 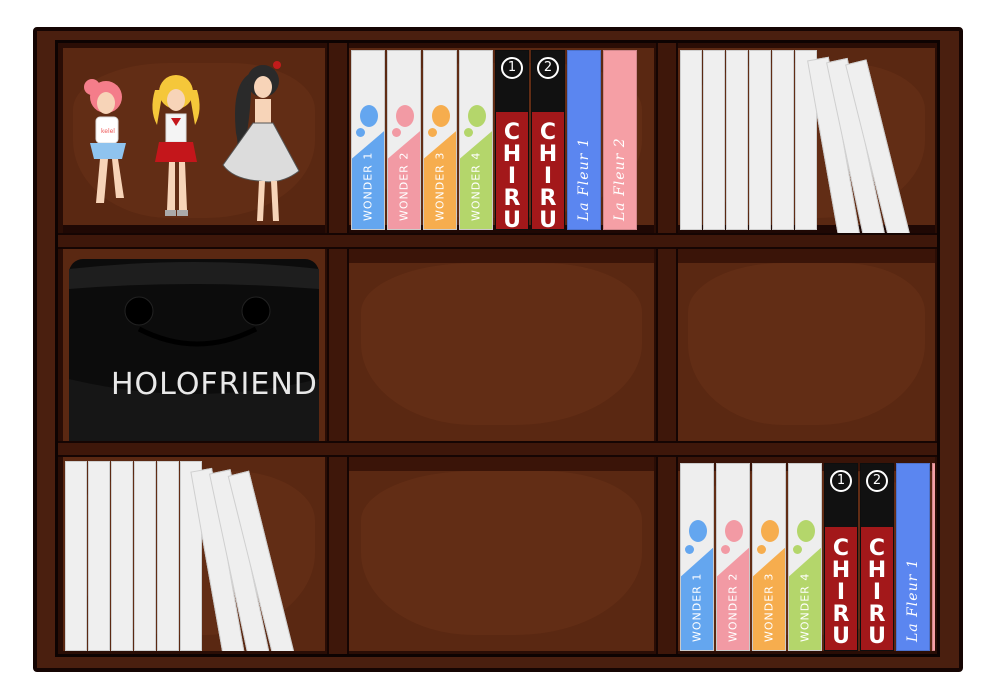 What do you see at coordinates (261, 143) in the screenshot?
I see `dark-hair-figure` at bounding box center [261, 143].